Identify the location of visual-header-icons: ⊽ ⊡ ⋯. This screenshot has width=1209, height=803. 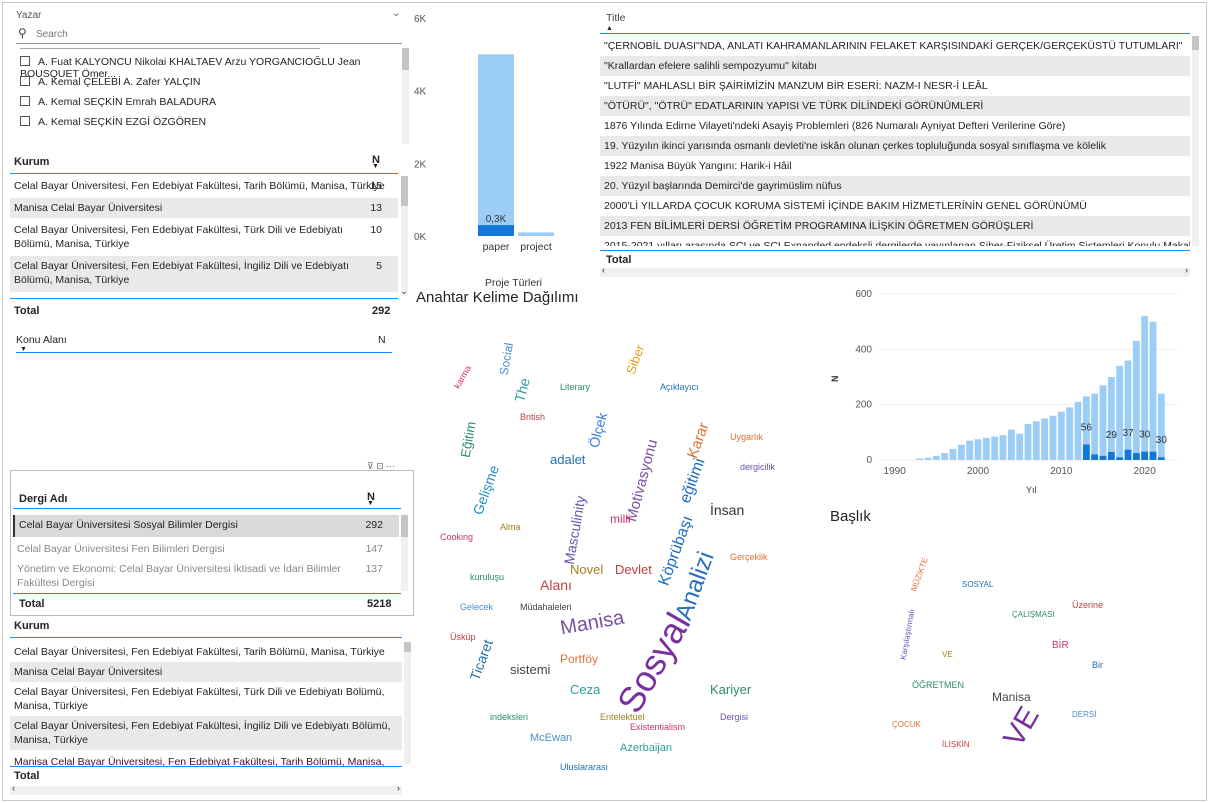
(381, 466).